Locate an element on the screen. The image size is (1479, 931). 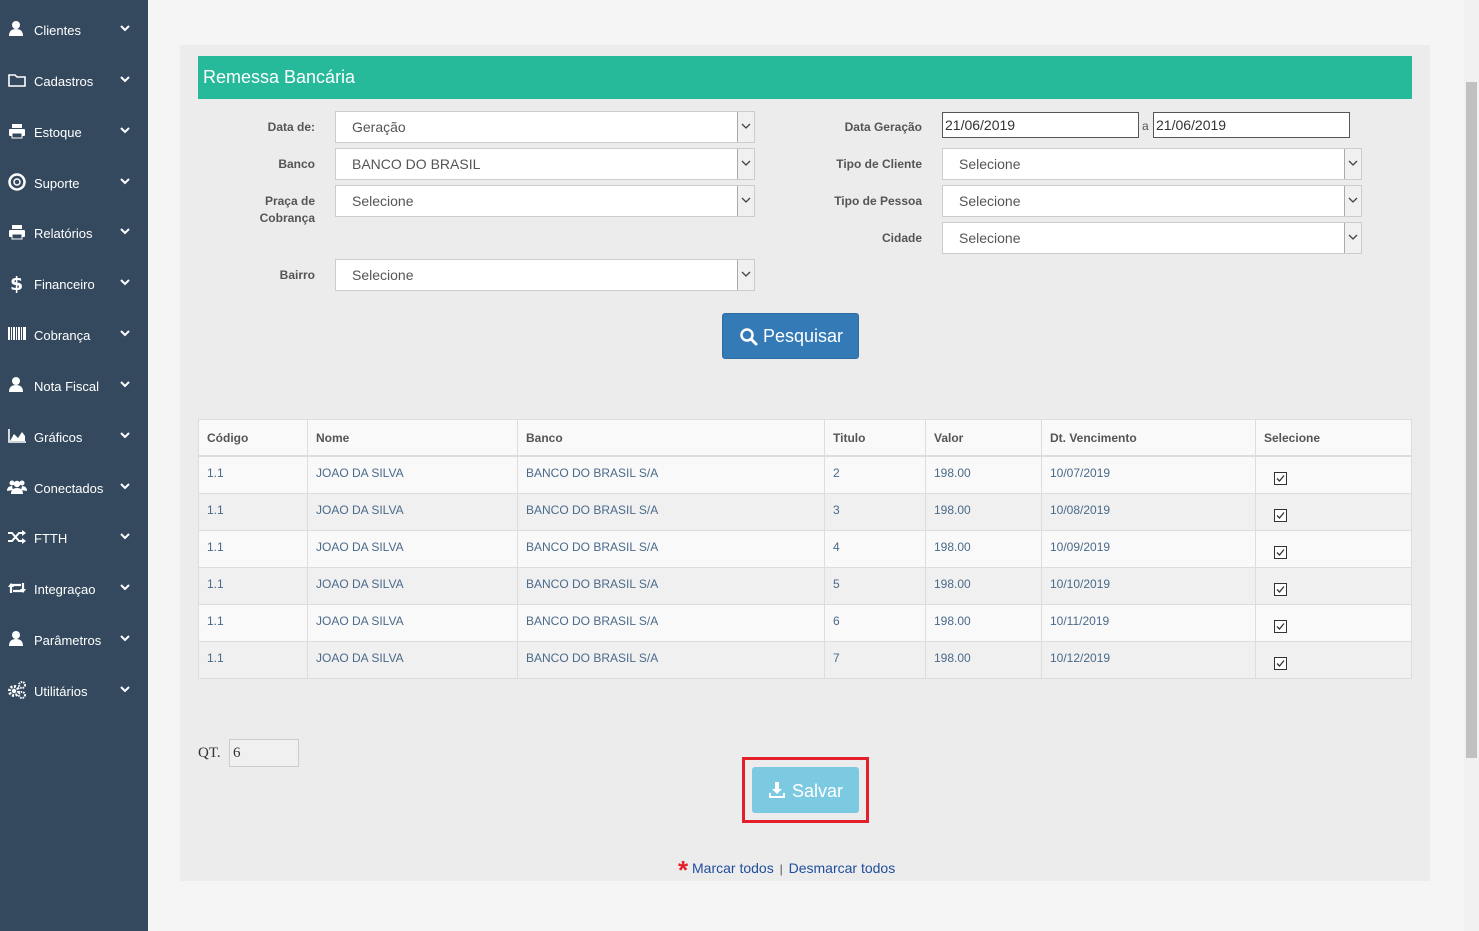
scrollbar-thumb is located at coordinates (1471, 420).